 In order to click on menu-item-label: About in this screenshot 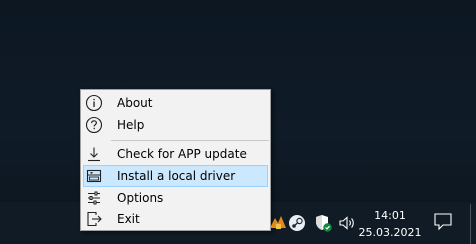, I will do `click(135, 103)`.